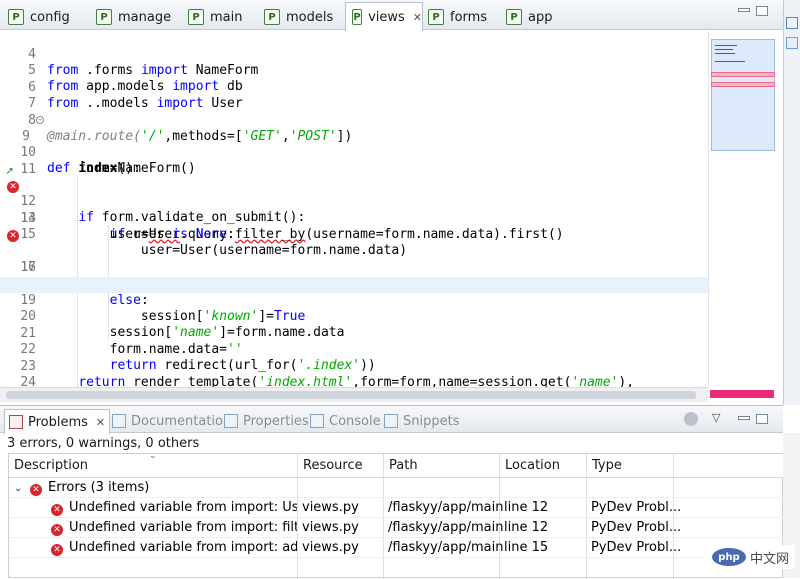 The width and height of the screenshot is (800, 579). What do you see at coordinates (396, 487) in the screenshot?
I see `tree-group-row: ⌄ ✕ Errors (3 items)` at bounding box center [396, 487].